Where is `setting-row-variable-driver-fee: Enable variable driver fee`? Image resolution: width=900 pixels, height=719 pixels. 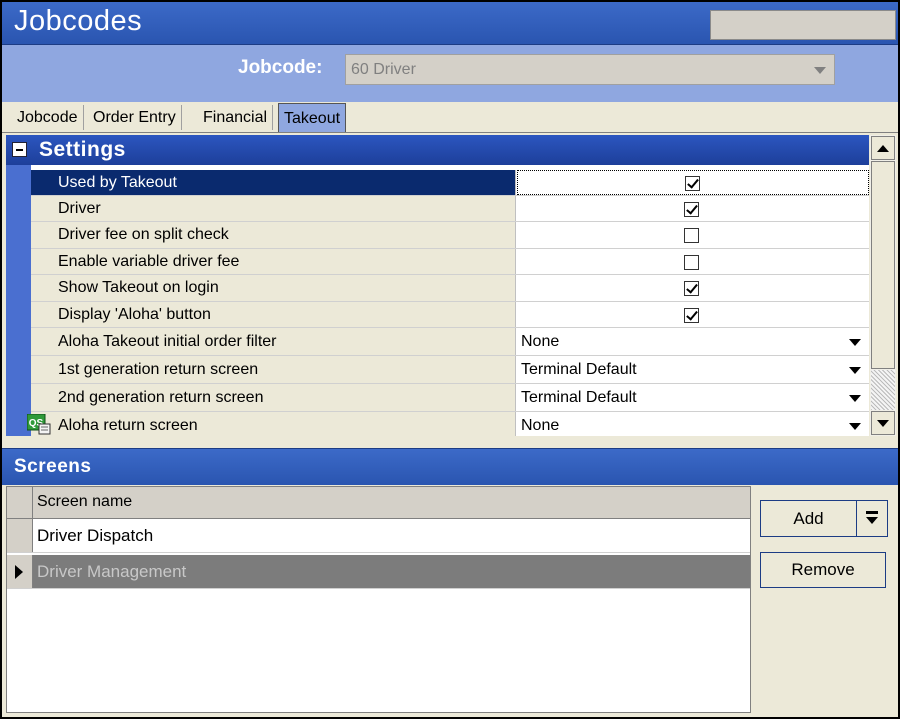
setting-row-variable-driver-fee: Enable variable driver fee is located at coordinates (450, 262).